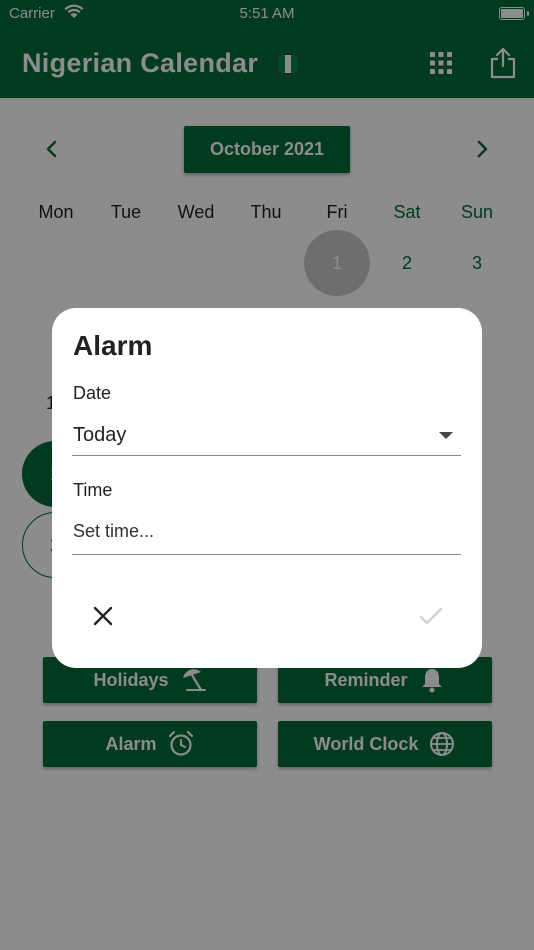 Image resolution: width=534 pixels, height=950 pixels. What do you see at coordinates (93, 490) in the screenshot?
I see `time-label: Time` at bounding box center [93, 490].